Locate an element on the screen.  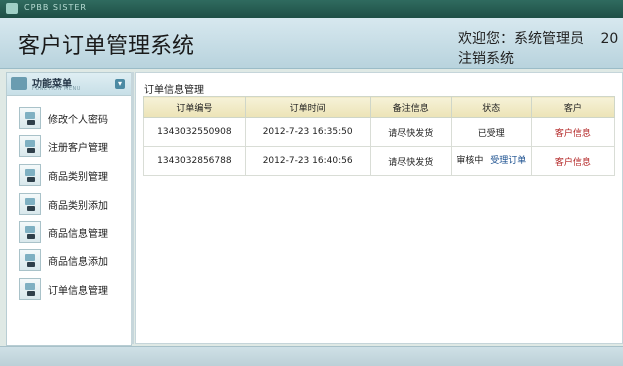
product-icon is located at coordinates (30, 232).